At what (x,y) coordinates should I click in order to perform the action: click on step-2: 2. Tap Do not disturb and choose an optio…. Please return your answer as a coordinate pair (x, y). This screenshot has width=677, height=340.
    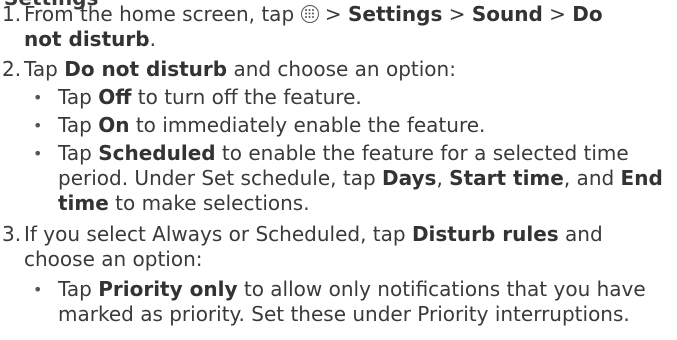
    Looking at the image, I should click on (229, 69).